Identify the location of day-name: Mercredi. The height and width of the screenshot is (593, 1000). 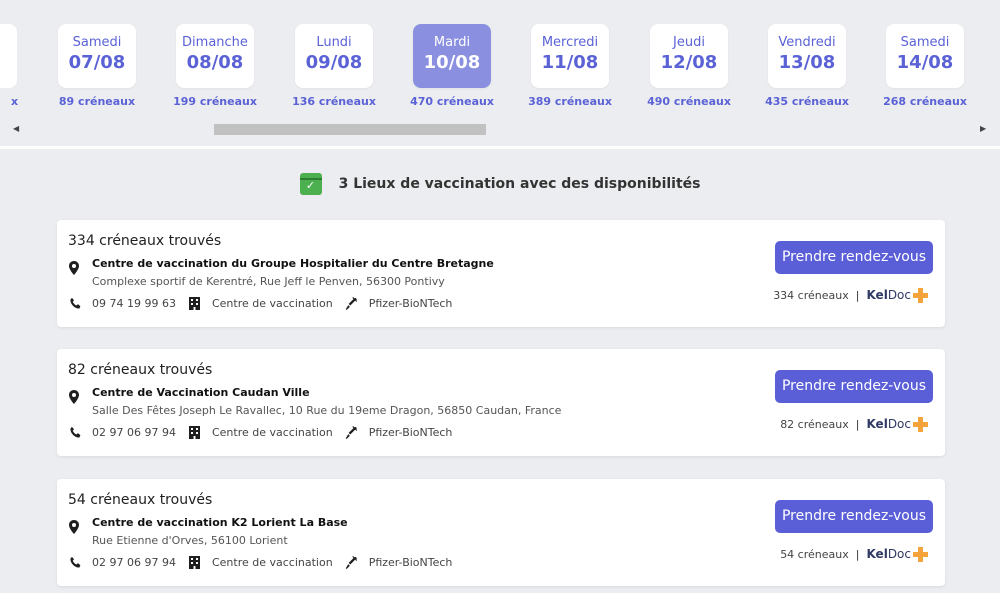
(570, 42).